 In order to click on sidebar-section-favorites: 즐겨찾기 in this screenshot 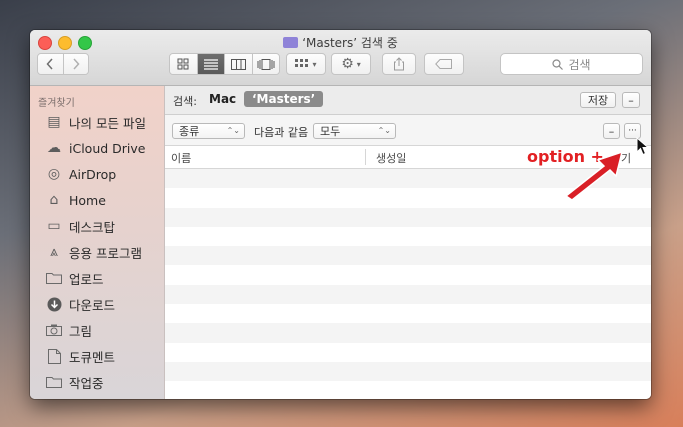, I will do `click(56, 103)`.